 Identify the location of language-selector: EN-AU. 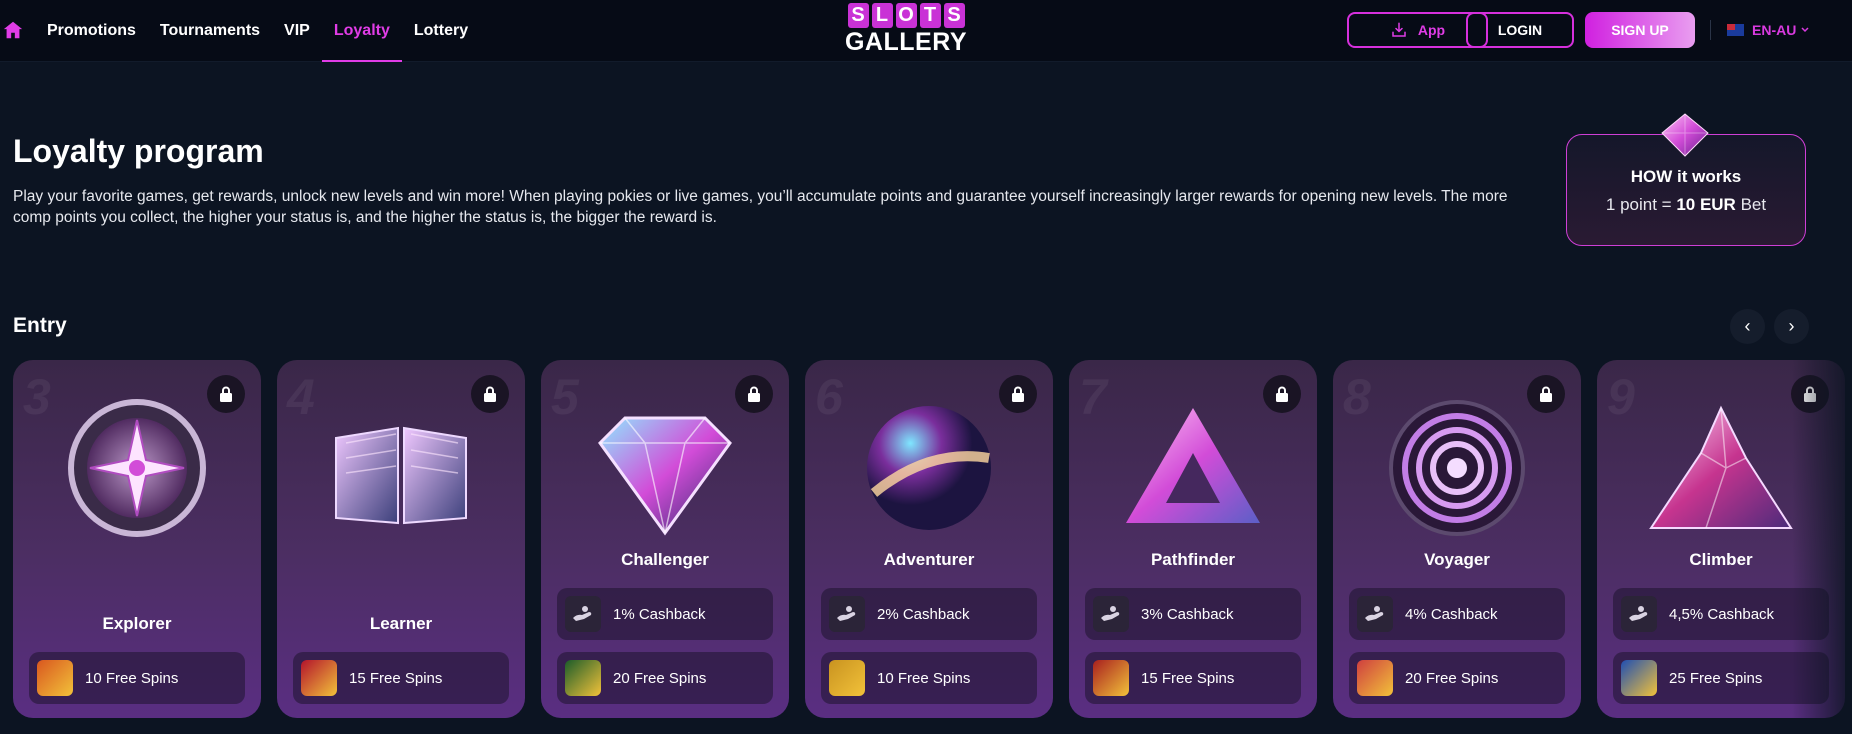
(1768, 30).